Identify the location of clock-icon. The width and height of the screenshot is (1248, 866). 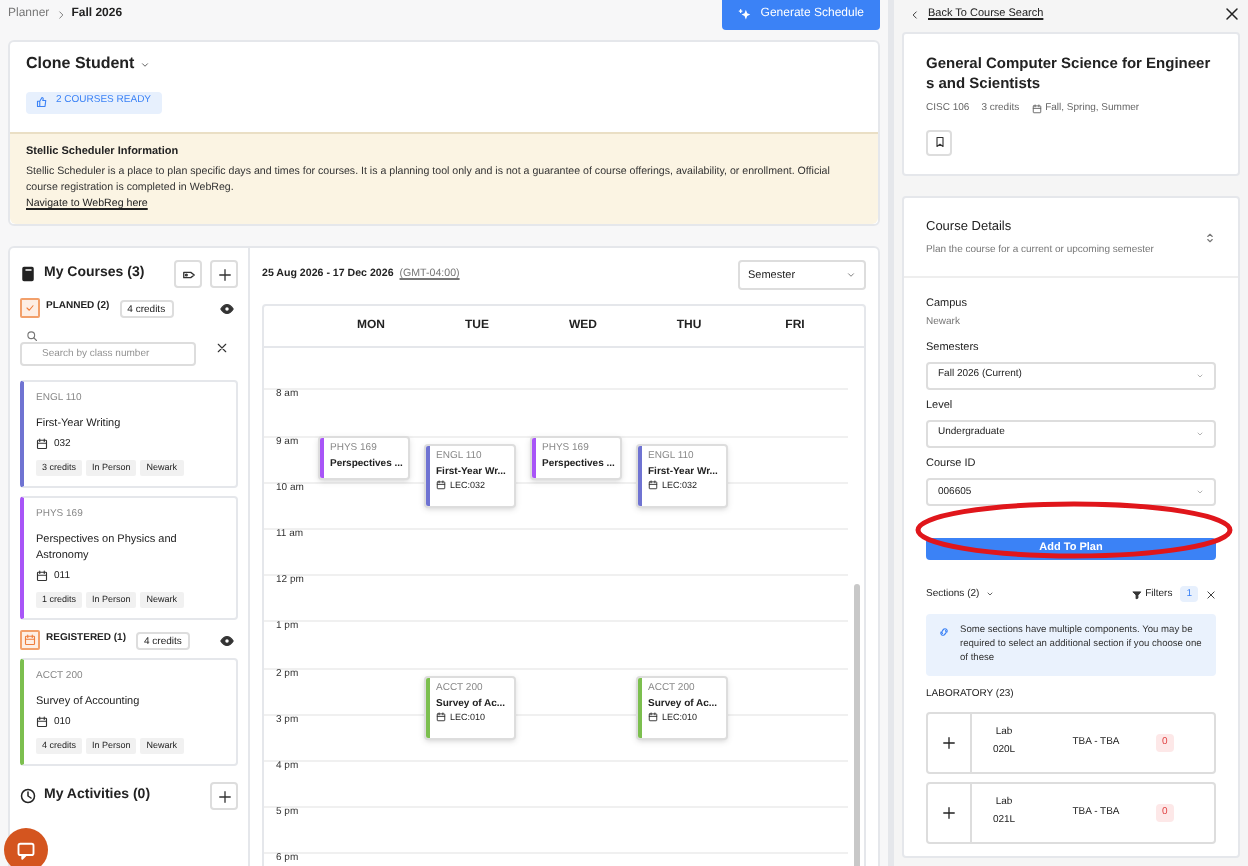
(28, 796).